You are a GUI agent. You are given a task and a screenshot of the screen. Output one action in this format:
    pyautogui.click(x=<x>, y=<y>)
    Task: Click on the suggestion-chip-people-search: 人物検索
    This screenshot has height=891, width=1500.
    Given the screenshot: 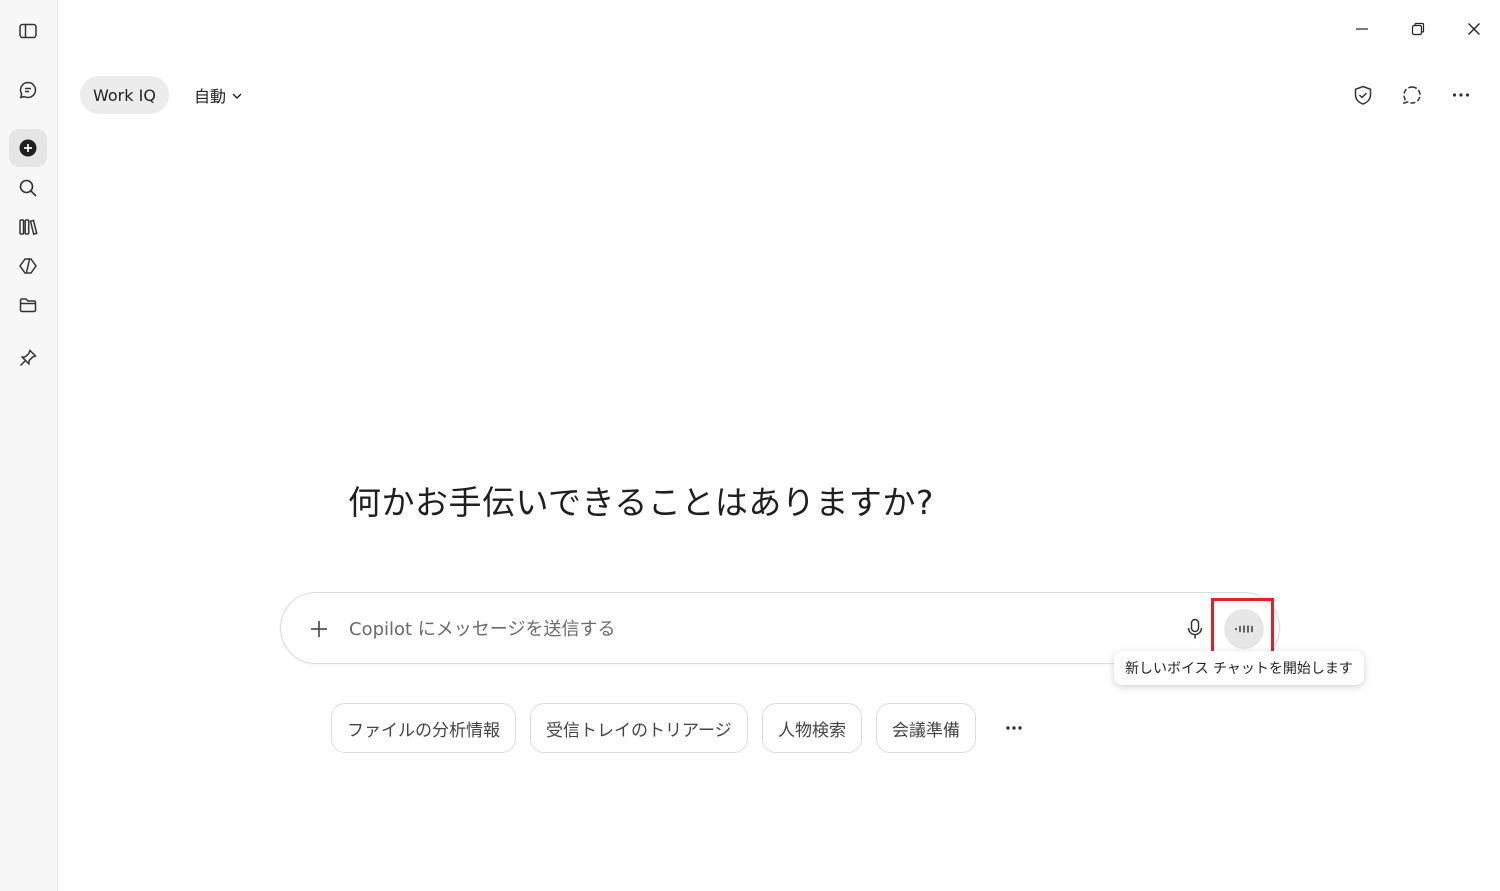 What is the action you would take?
    pyautogui.click(x=812, y=728)
    